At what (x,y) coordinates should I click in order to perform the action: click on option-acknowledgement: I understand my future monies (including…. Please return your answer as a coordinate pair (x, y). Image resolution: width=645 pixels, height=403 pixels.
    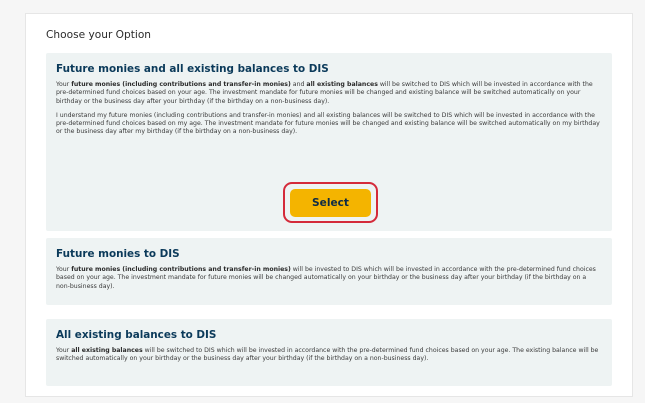
    Looking at the image, I should click on (328, 123).